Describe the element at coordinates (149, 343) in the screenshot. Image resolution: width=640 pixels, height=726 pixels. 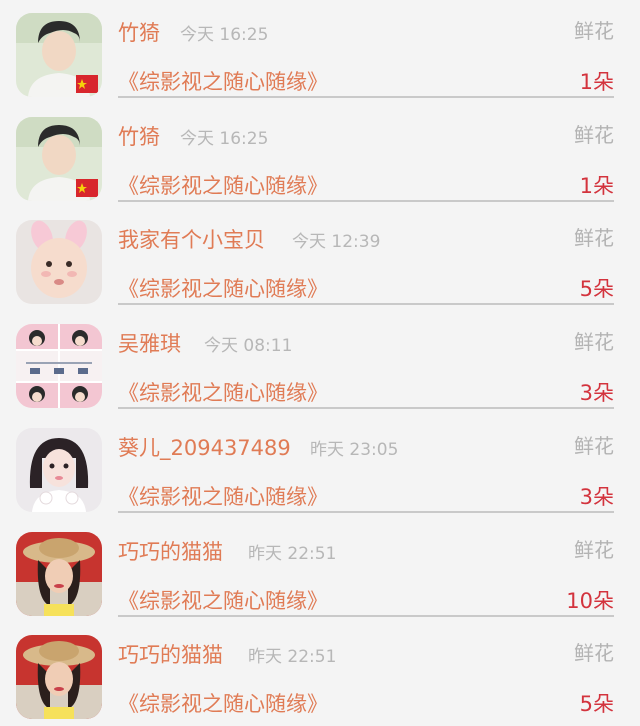
I see `username: 吴雅琪` at that location.